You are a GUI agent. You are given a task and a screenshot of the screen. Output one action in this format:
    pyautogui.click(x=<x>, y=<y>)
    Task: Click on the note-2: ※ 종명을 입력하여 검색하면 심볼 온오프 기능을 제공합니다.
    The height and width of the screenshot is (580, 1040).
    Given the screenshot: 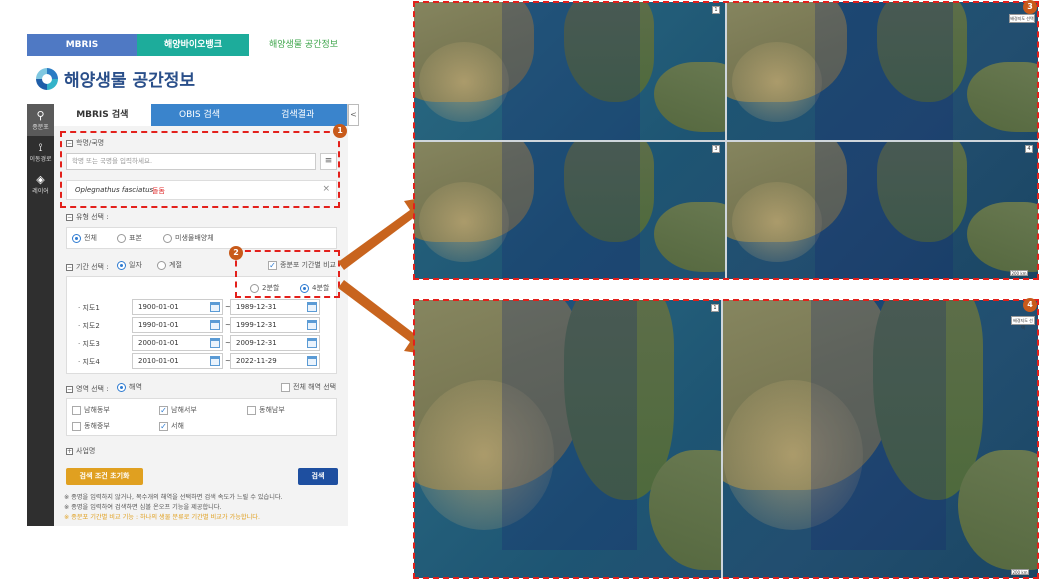 What is the action you would take?
    pyautogui.click(x=143, y=507)
    